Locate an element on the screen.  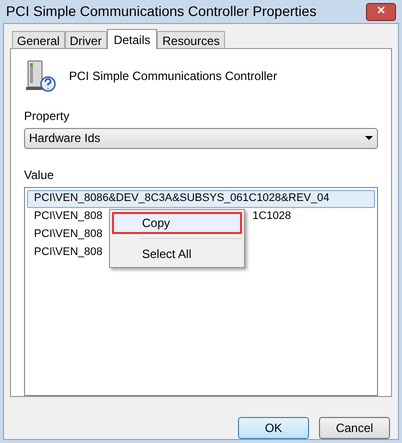
tab: Driver is located at coordinates (85, 39).